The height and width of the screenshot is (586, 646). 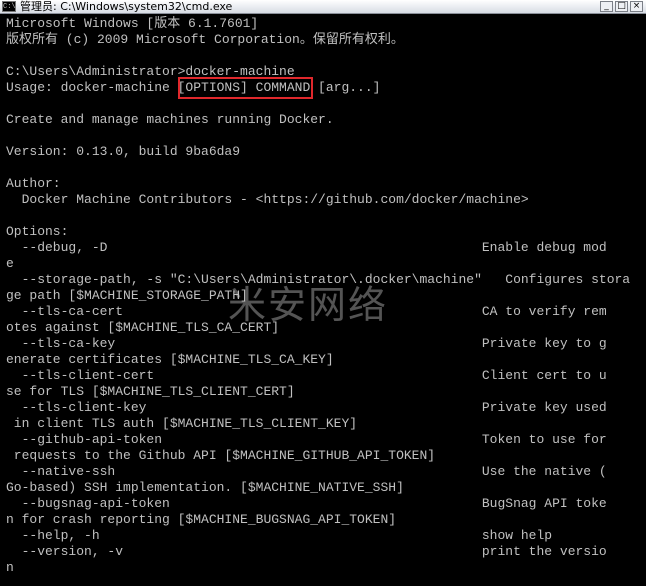 I want to click on window-title: 管理员: C:\Windows\system32\cmd.exe, so click(x=126, y=6).